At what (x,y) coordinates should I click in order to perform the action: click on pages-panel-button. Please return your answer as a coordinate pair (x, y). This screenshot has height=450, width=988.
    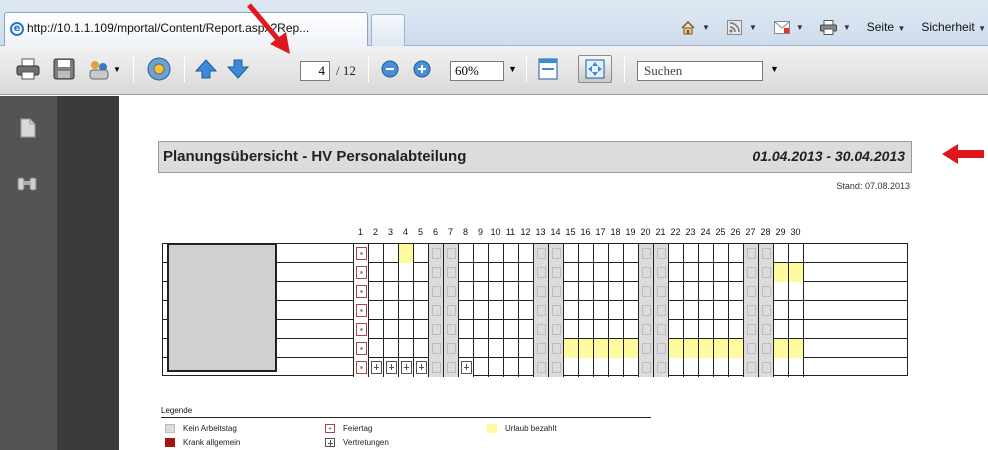
    Looking at the image, I should click on (28, 130).